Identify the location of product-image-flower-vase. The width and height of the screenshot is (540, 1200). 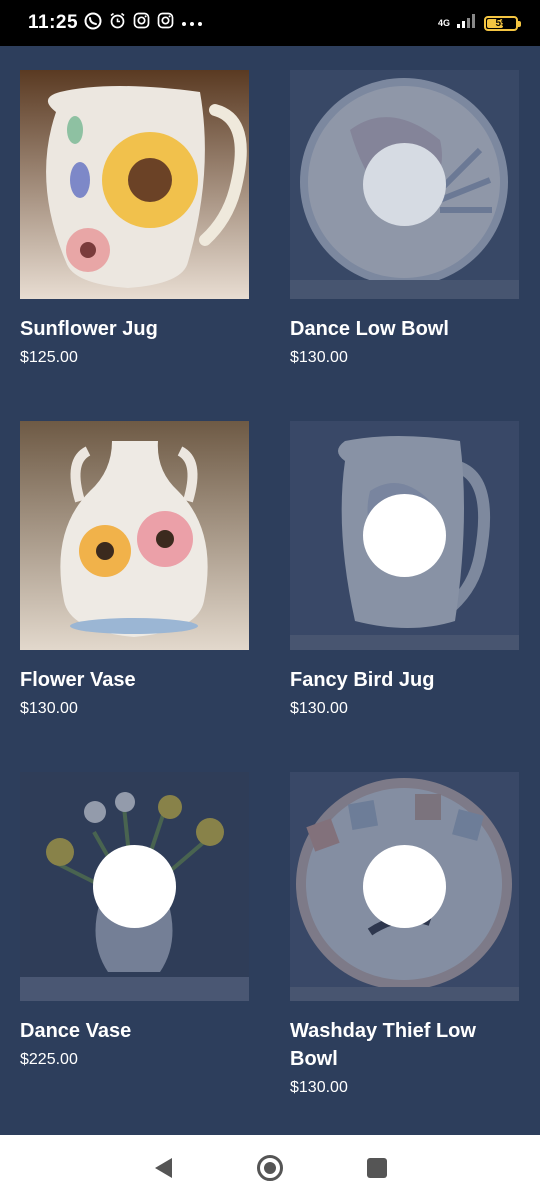
(134, 535).